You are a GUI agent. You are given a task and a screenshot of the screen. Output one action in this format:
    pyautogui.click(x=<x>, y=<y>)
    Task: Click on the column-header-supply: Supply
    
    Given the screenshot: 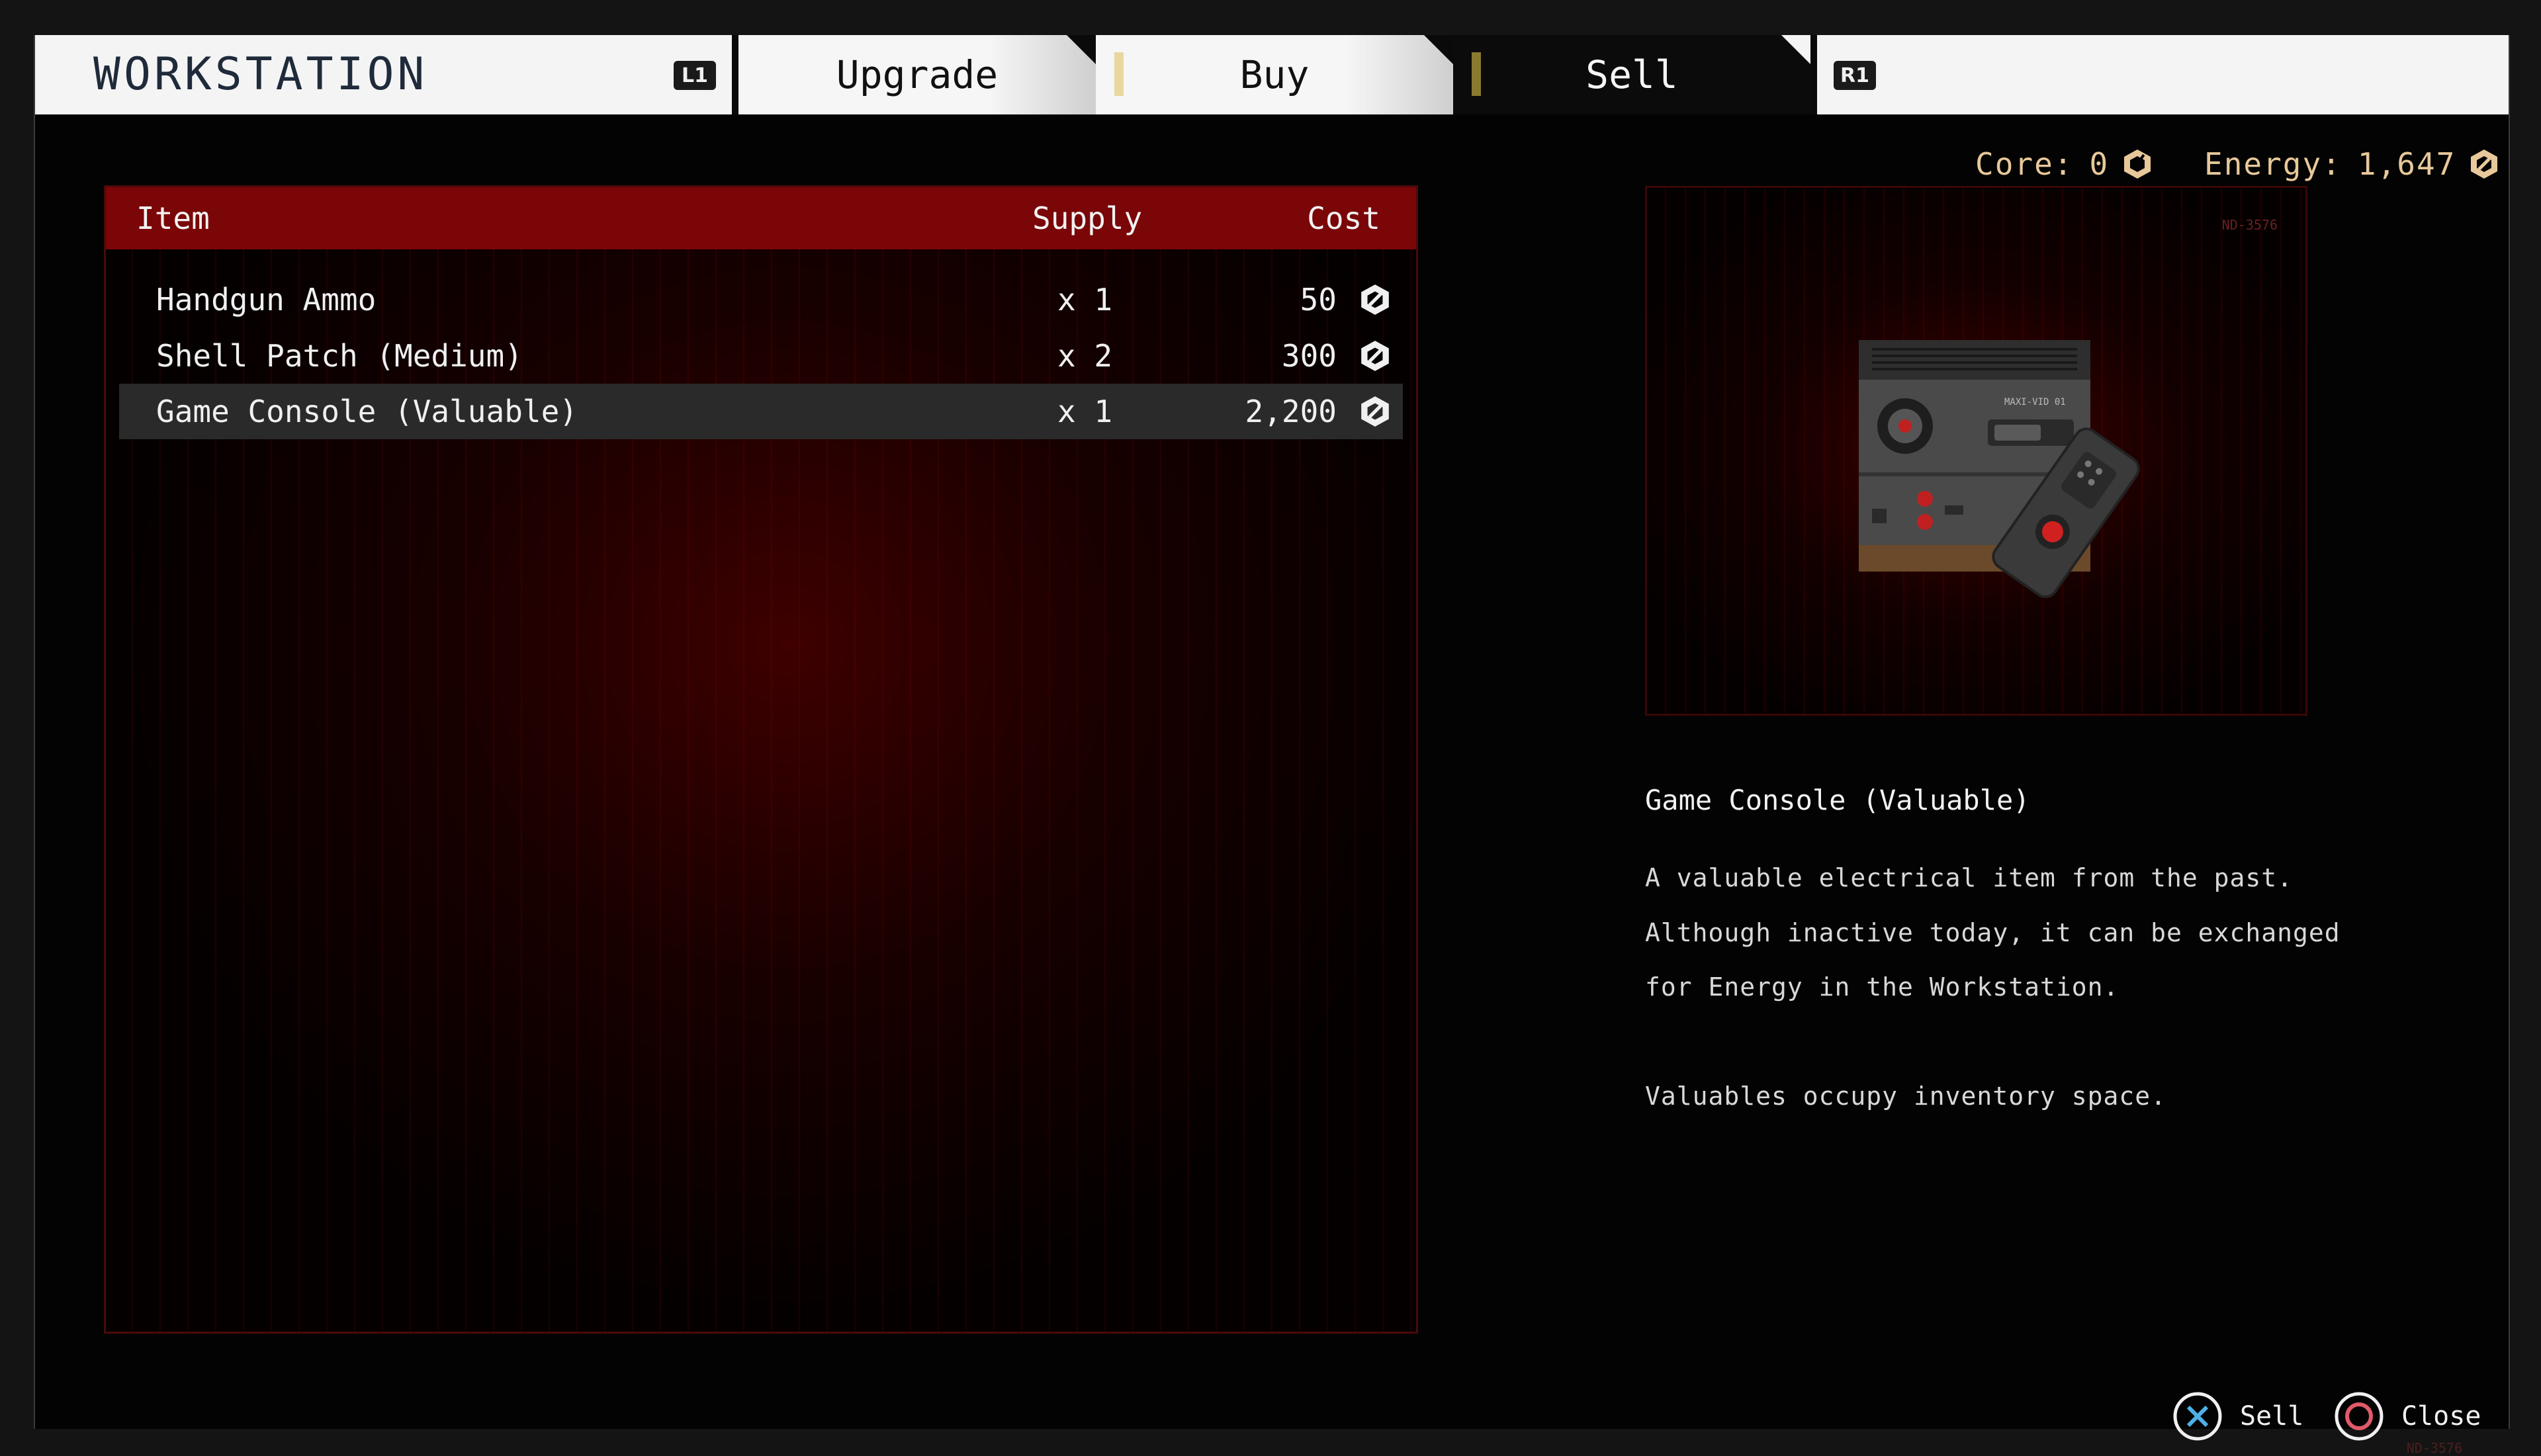 What is the action you would take?
    pyautogui.click(x=1087, y=218)
    